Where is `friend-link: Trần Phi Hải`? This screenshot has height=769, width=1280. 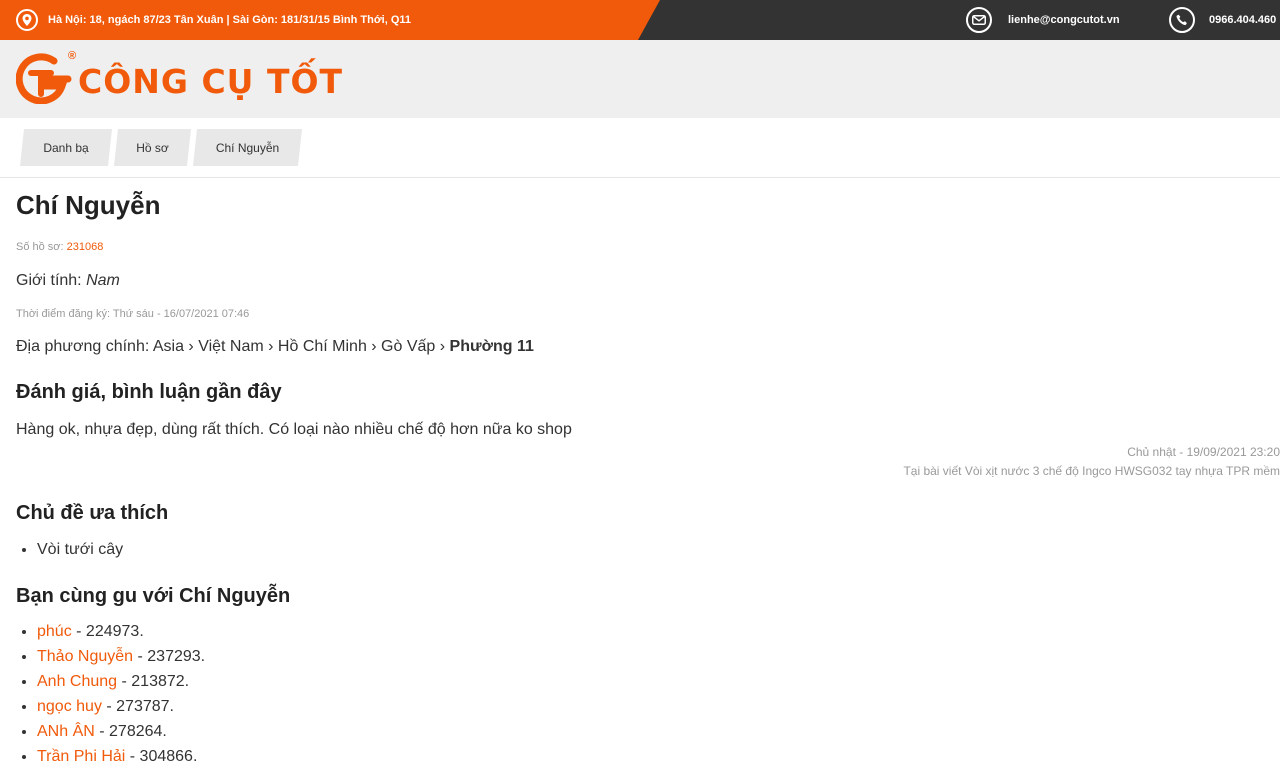
friend-link: Trần Phi Hải is located at coordinates (81, 756).